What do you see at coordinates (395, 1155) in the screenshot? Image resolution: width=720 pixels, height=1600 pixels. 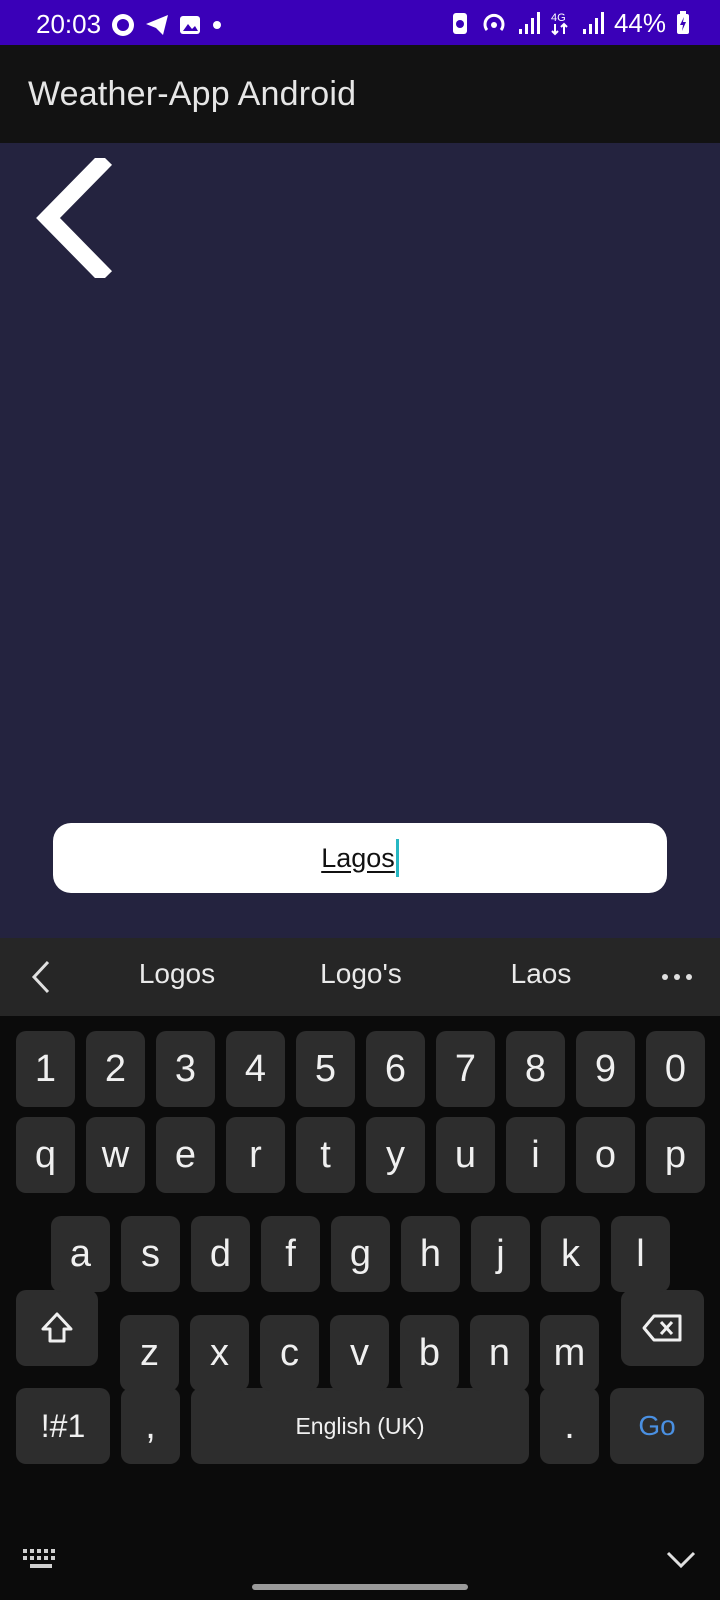 I see `key-y: y` at bounding box center [395, 1155].